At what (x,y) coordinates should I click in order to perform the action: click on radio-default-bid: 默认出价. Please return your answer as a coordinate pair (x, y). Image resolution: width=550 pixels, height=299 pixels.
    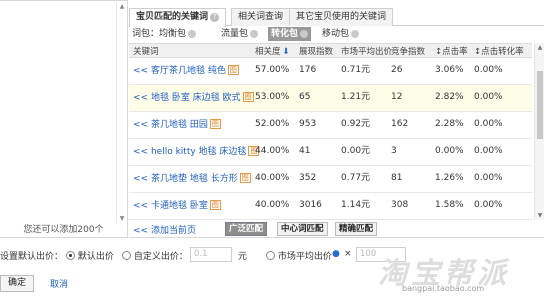
    Looking at the image, I should click on (90, 255).